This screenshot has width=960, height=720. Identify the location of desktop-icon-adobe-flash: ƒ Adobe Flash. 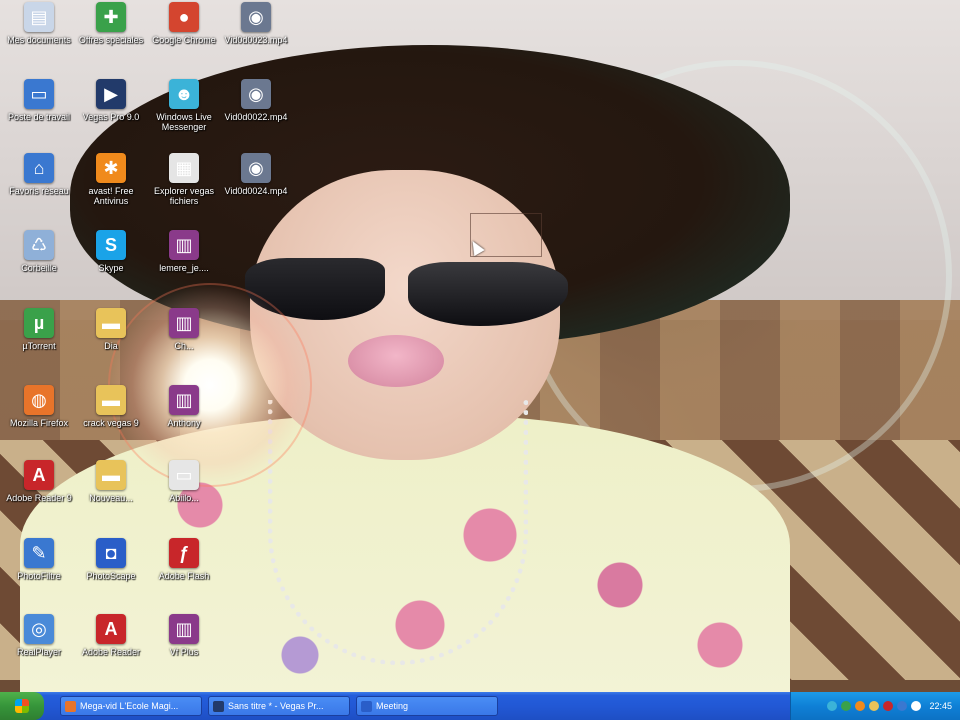
(184, 559).